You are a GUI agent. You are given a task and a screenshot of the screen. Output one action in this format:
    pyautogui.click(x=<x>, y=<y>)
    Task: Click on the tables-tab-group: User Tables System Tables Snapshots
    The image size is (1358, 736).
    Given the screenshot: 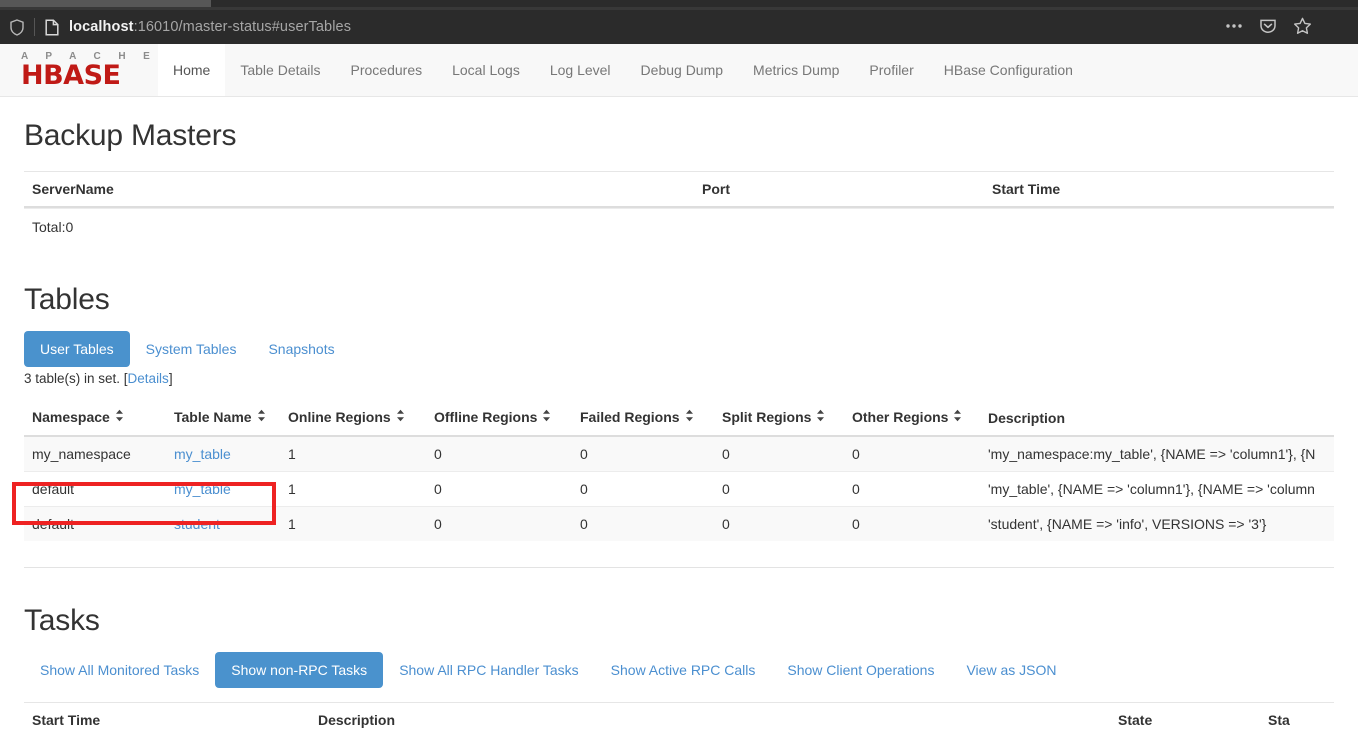 What is the action you would take?
    pyautogui.click(x=679, y=349)
    